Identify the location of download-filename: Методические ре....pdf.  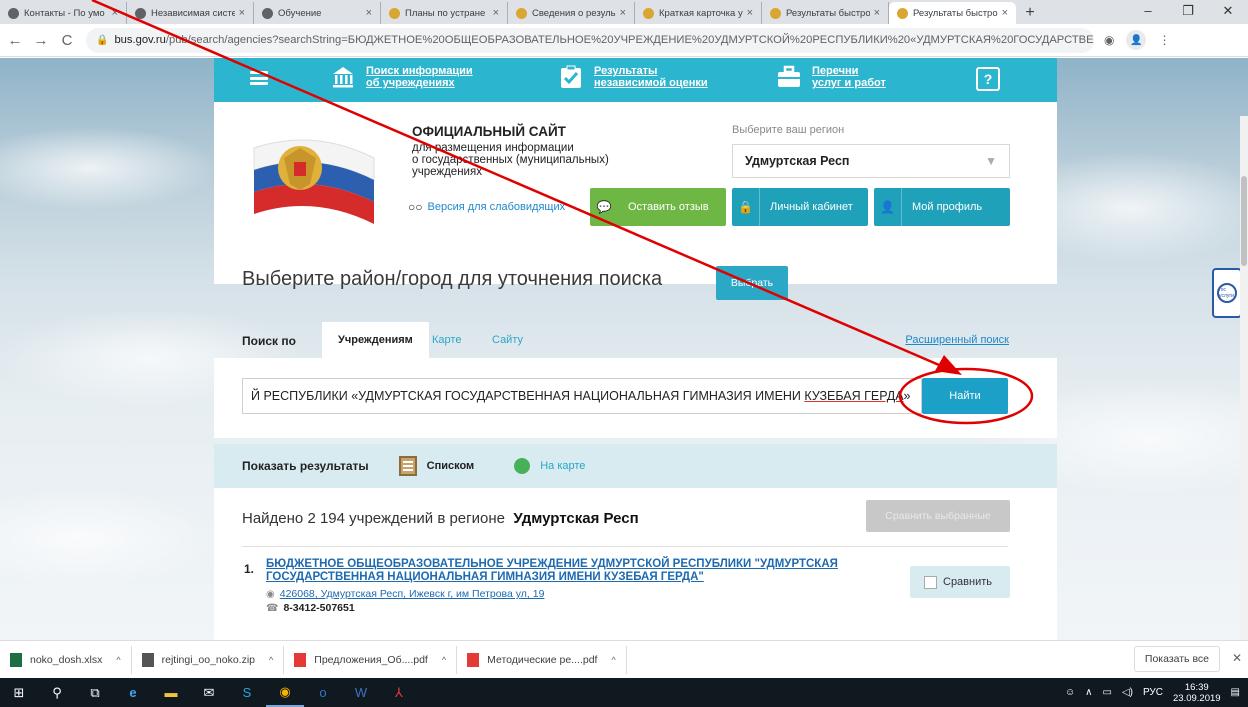
(542, 659).